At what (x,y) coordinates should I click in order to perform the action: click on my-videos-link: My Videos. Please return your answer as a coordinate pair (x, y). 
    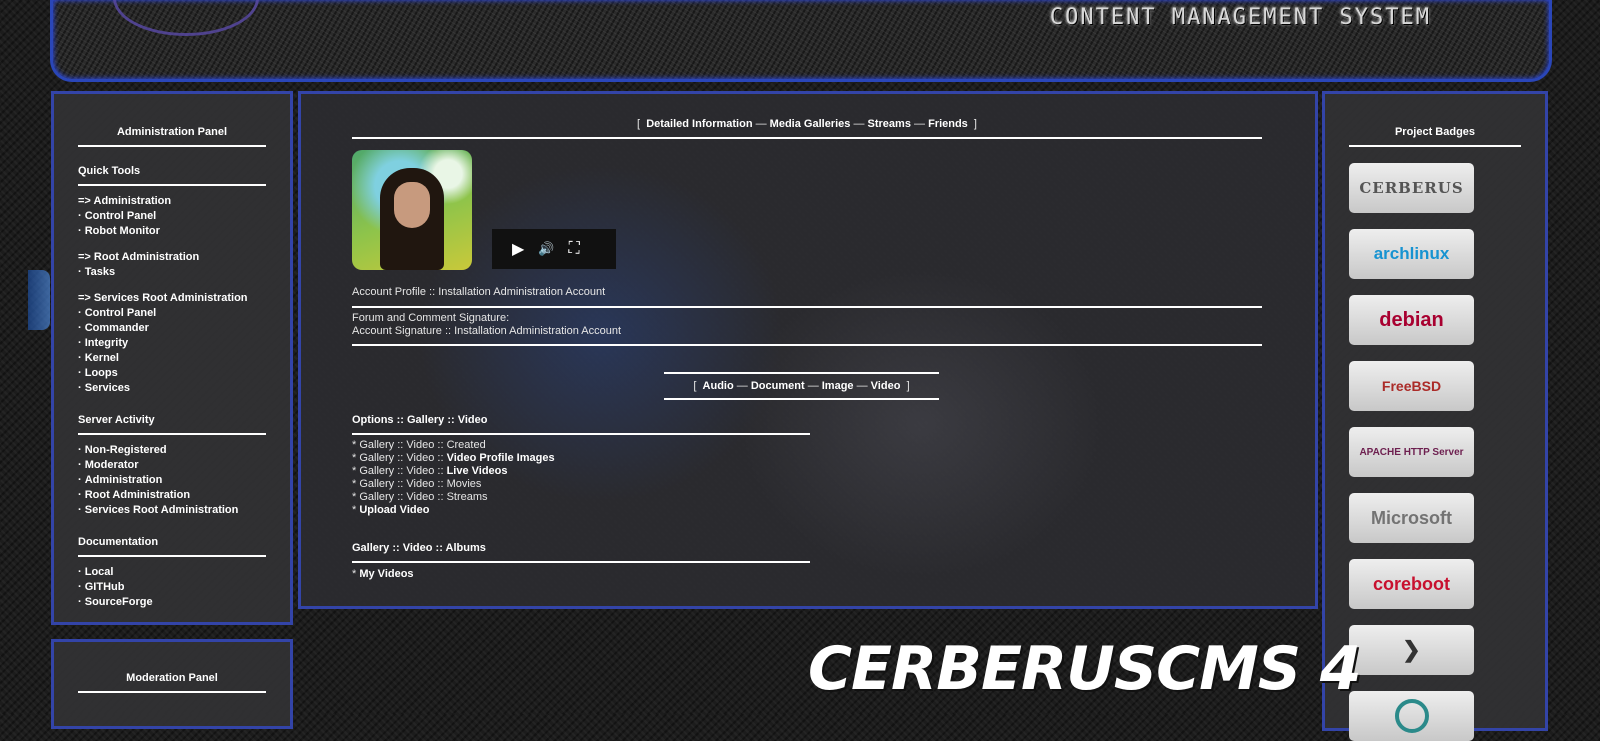
    Looking at the image, I should click on (386, 574).